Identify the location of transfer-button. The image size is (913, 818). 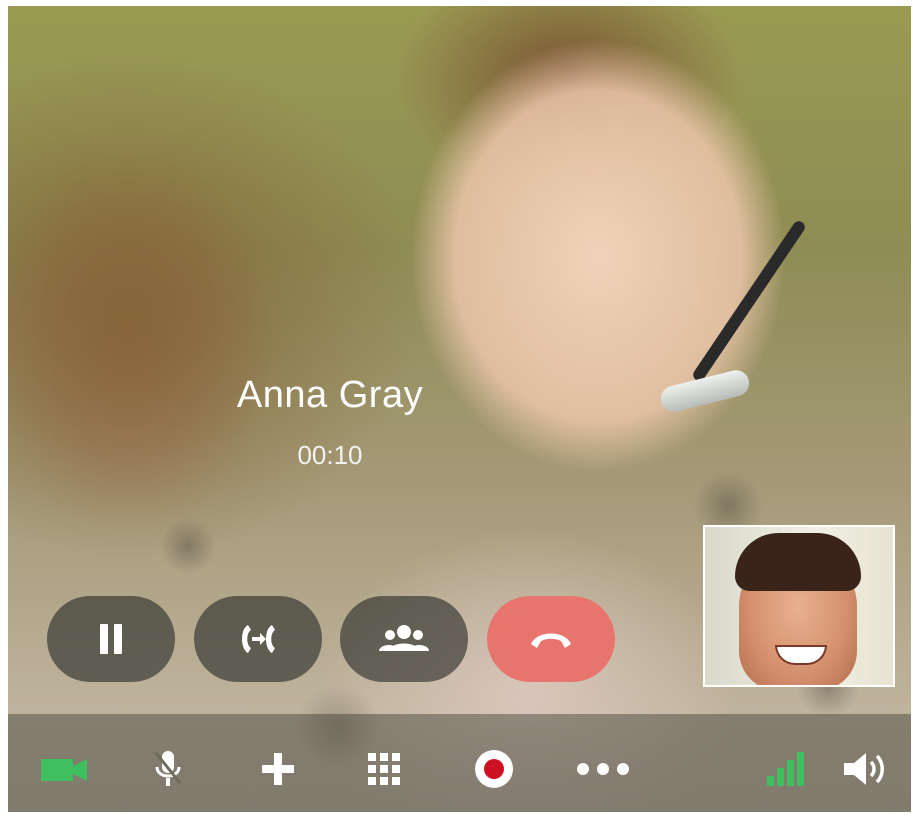
(258, 639).